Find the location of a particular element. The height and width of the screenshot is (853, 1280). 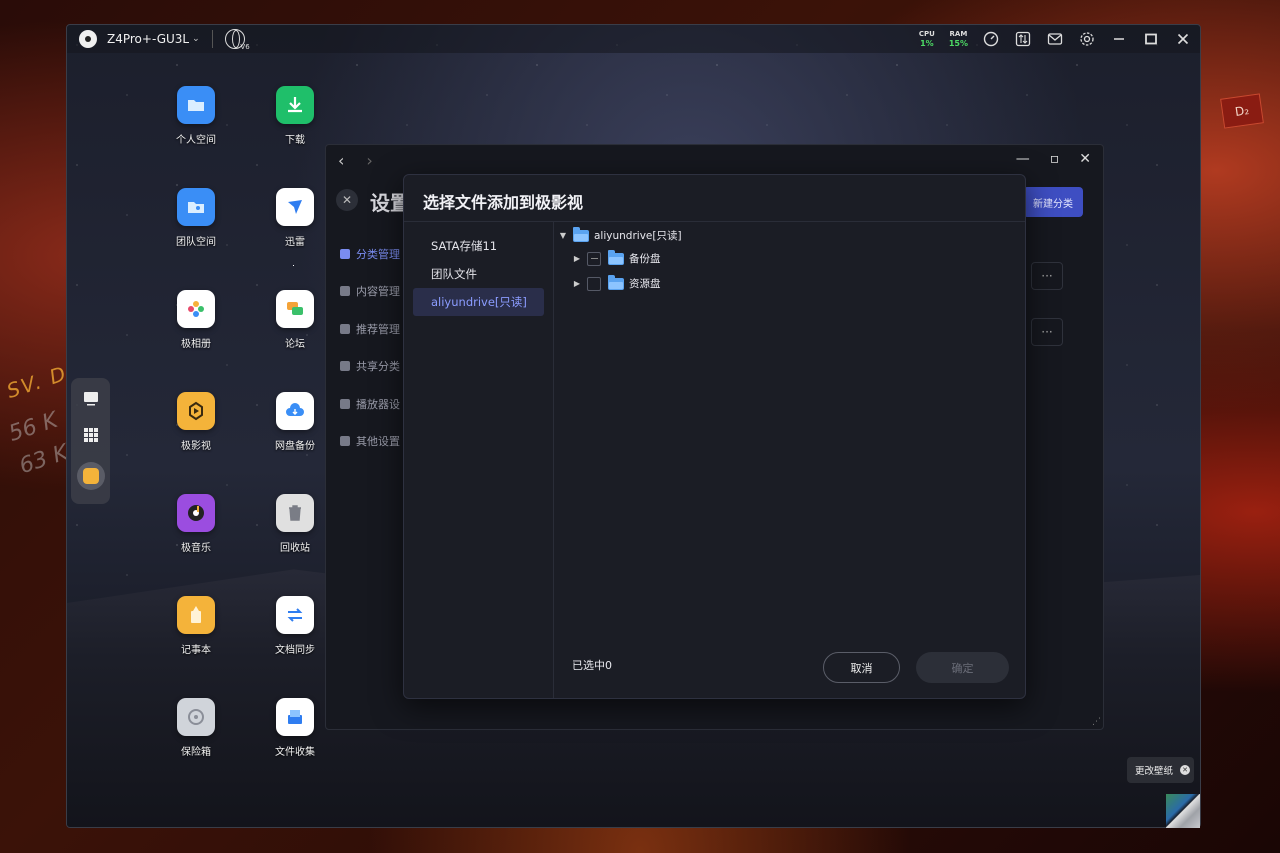

app-doc-sync: 文档同步 is located at coordinates (295, 626).